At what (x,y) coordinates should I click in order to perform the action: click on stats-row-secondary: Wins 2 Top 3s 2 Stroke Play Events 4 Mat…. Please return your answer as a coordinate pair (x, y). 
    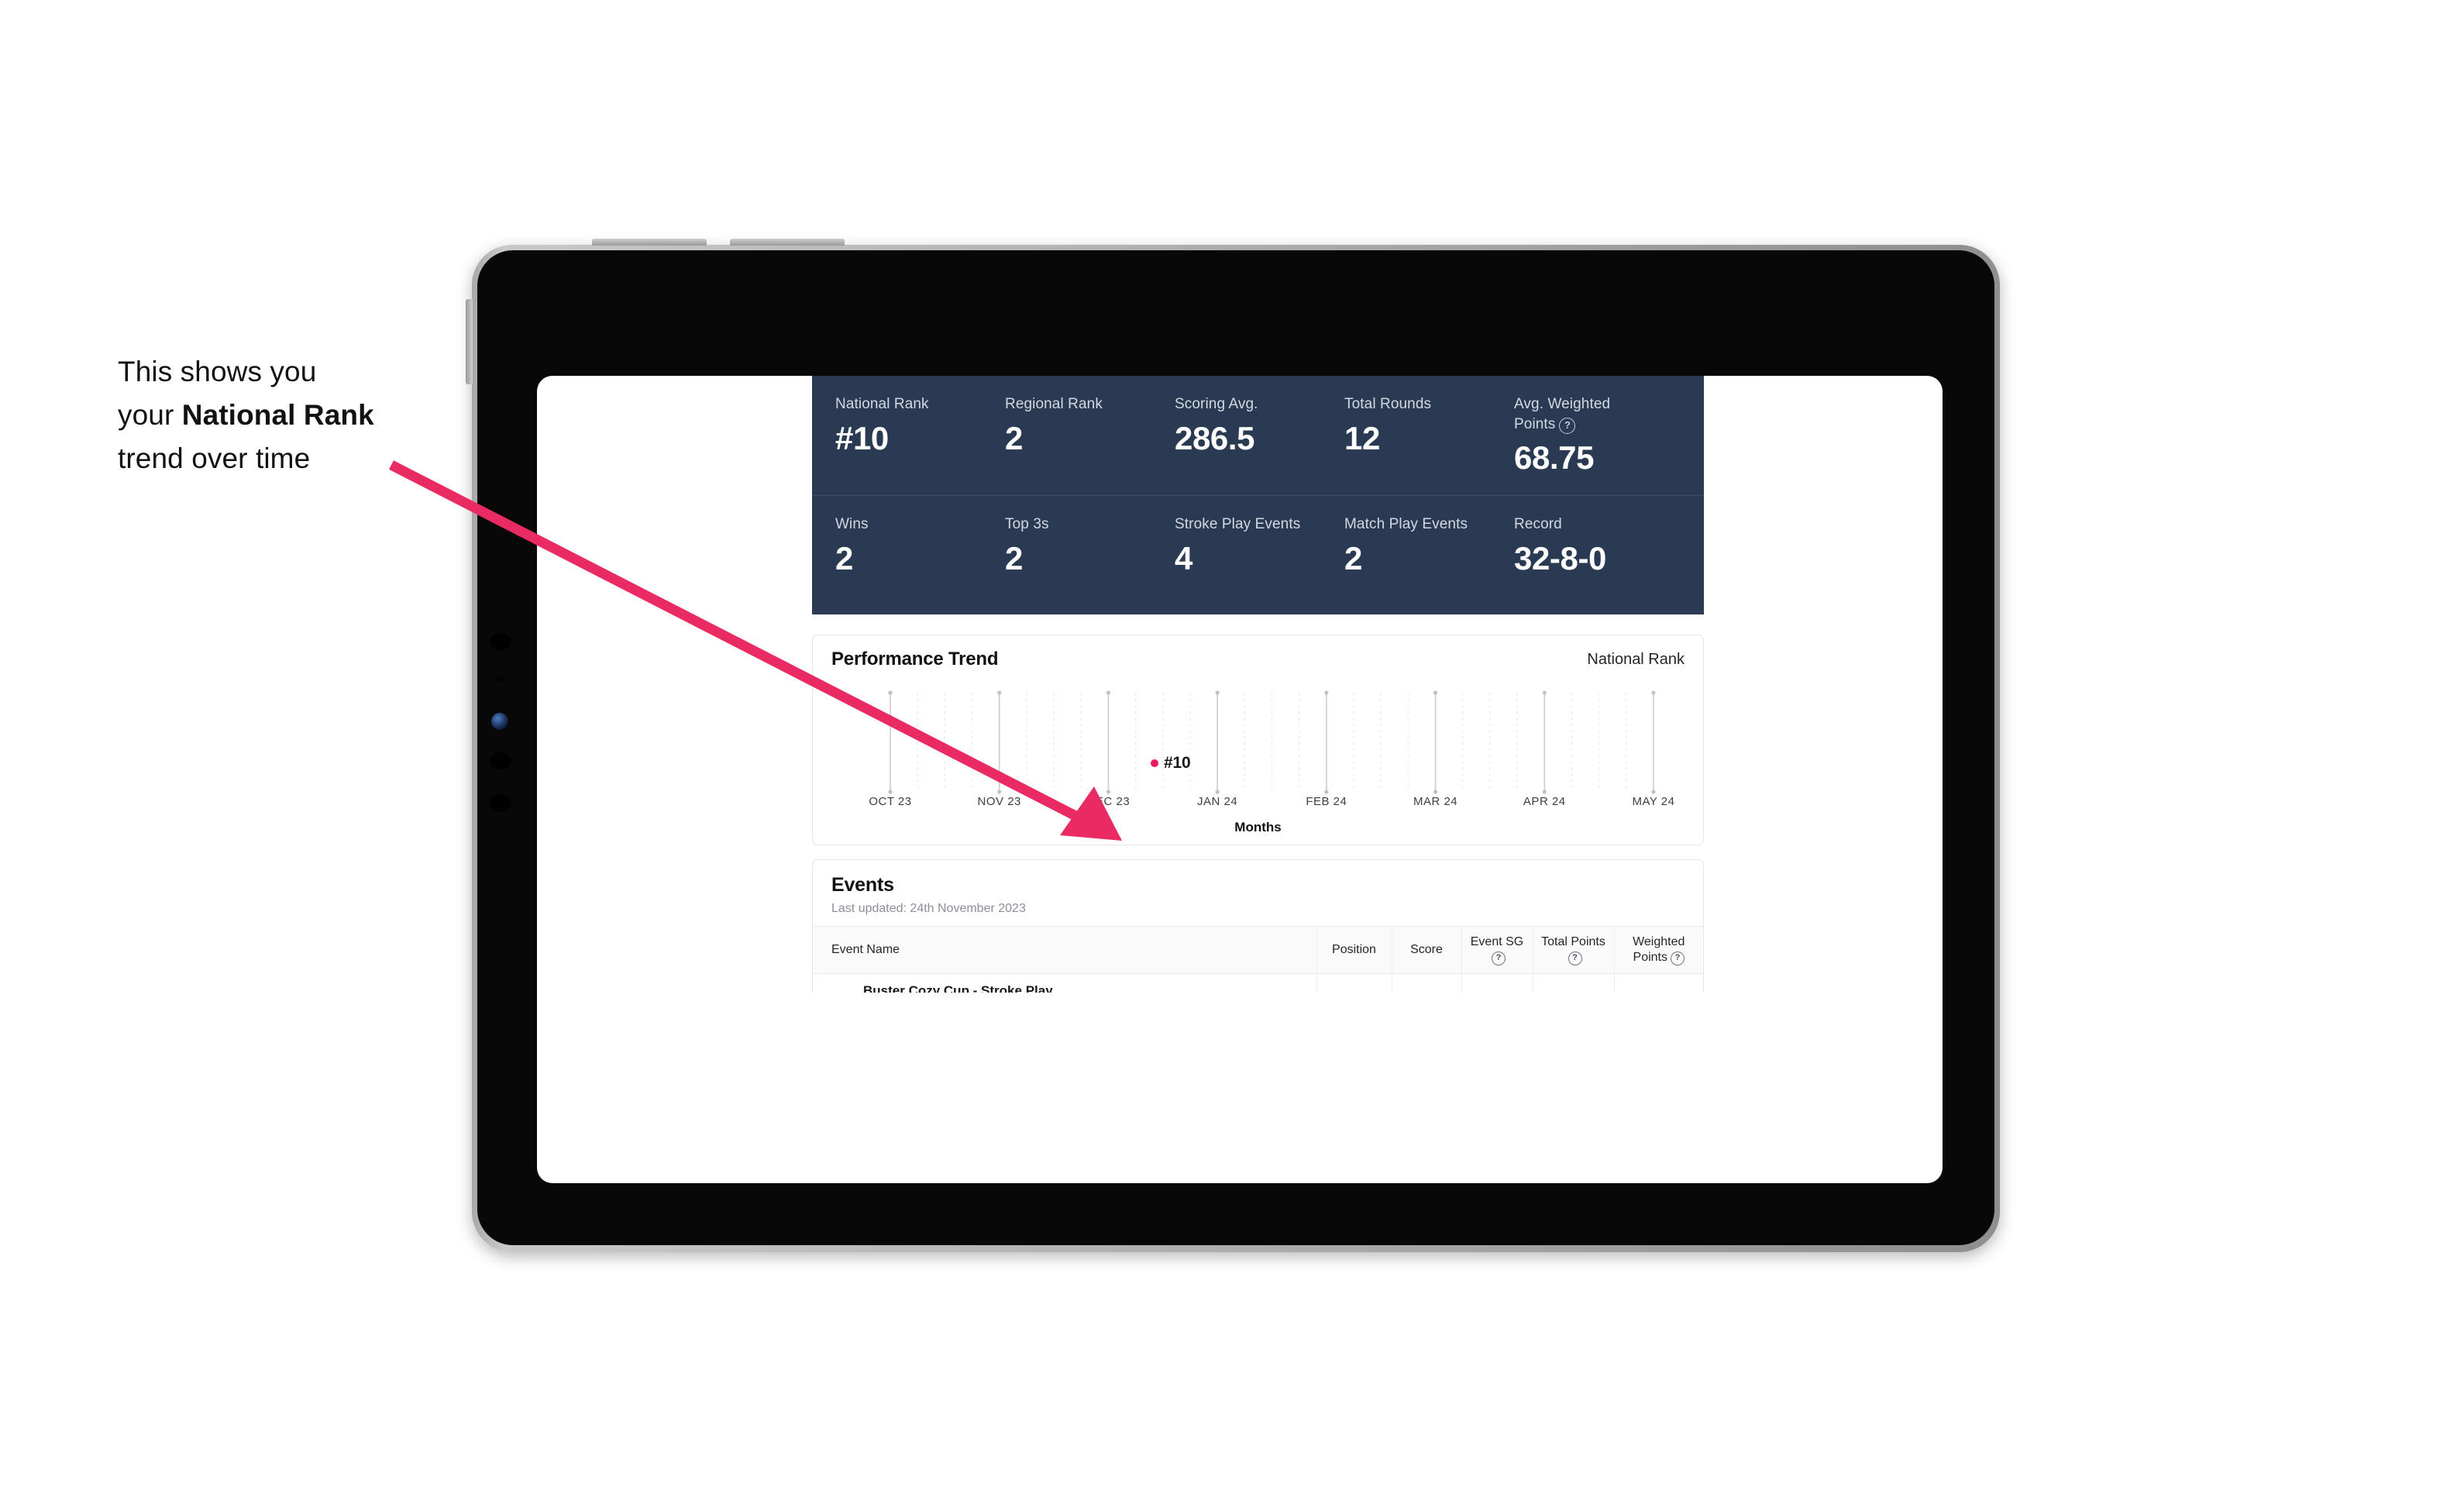
    Looking at the image, I should click on (1258, 554).